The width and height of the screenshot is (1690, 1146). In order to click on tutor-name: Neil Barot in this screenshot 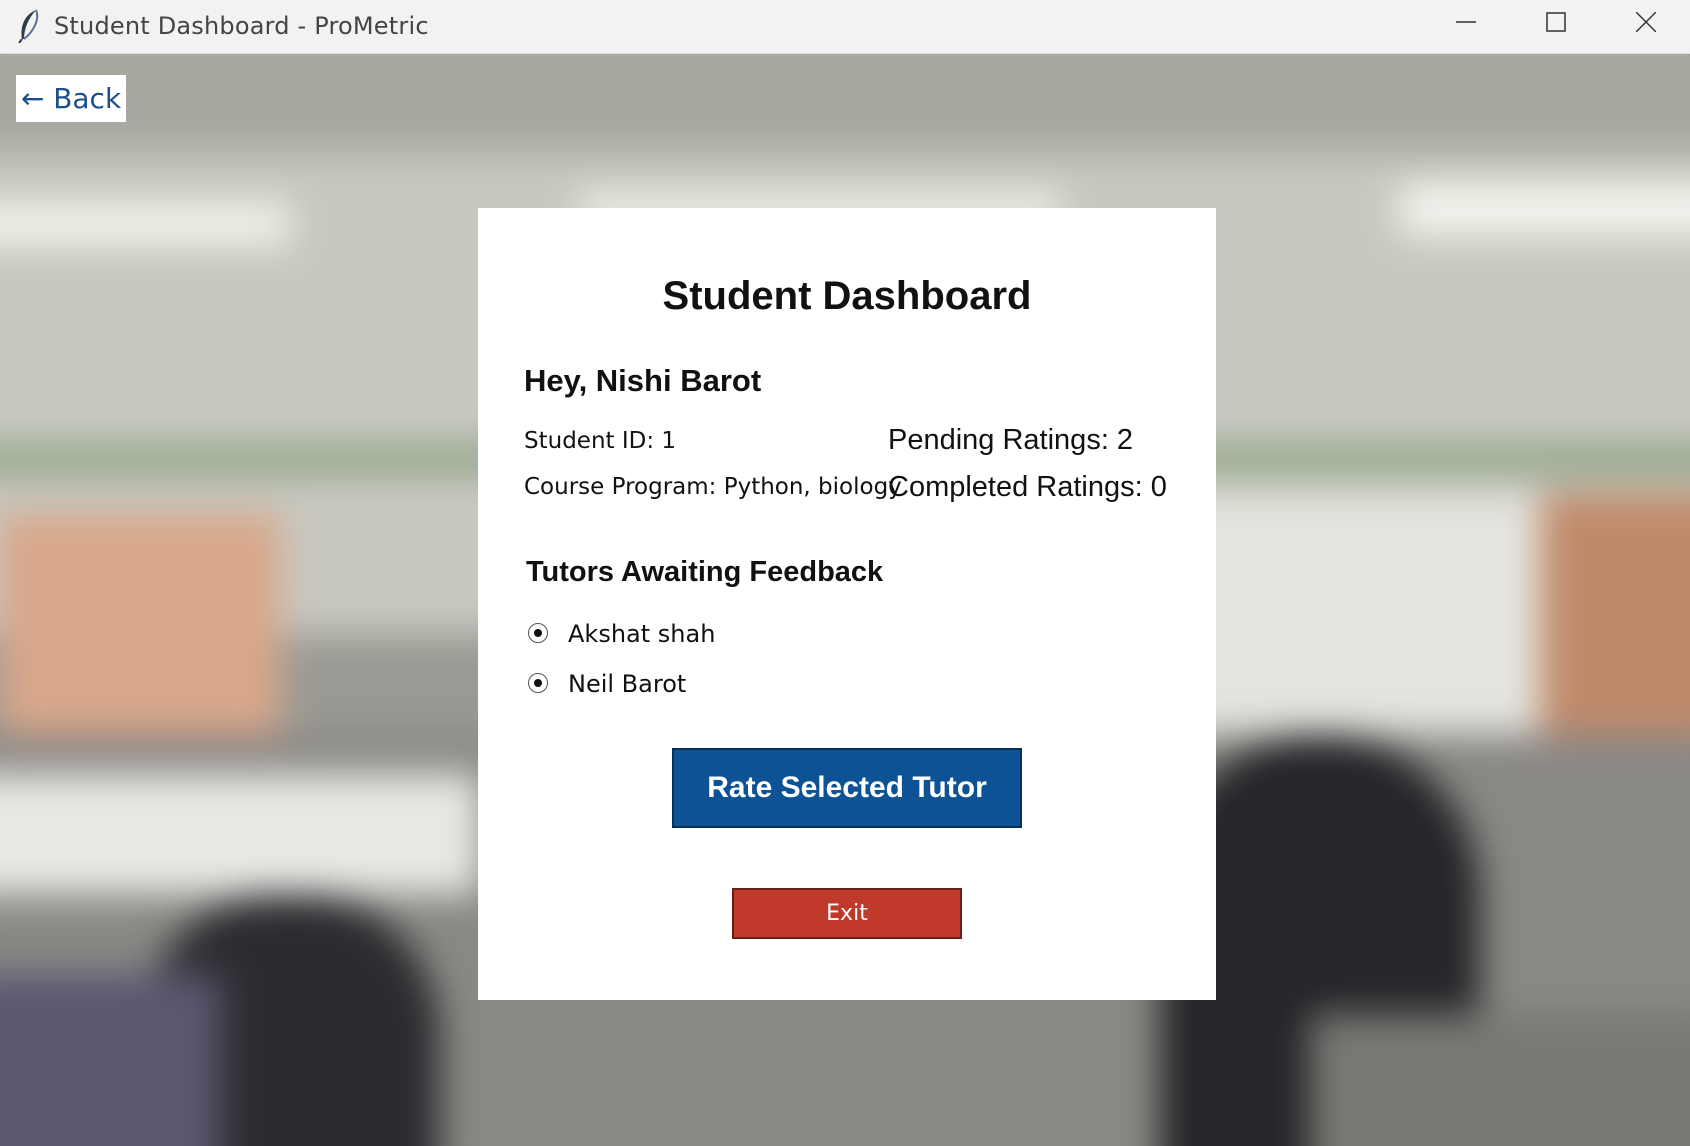, I will do `click(627, 684)`.